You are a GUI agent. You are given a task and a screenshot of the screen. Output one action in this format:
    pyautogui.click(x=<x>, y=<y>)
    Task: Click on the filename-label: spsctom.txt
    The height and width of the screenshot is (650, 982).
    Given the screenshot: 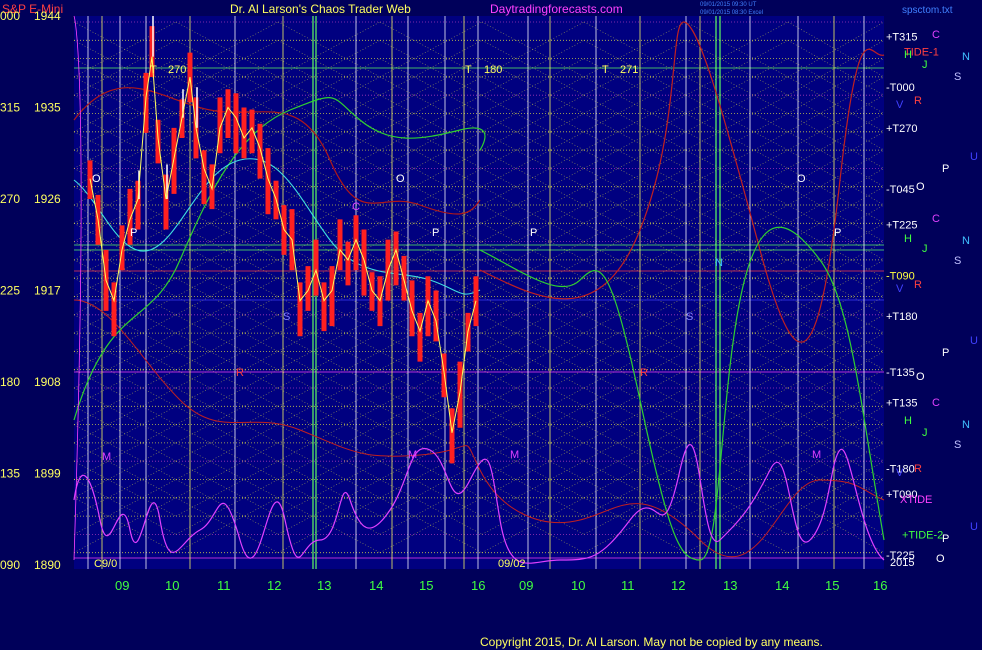 What is the action you would take?
    pyautogui.click(x=927, y=10)
    